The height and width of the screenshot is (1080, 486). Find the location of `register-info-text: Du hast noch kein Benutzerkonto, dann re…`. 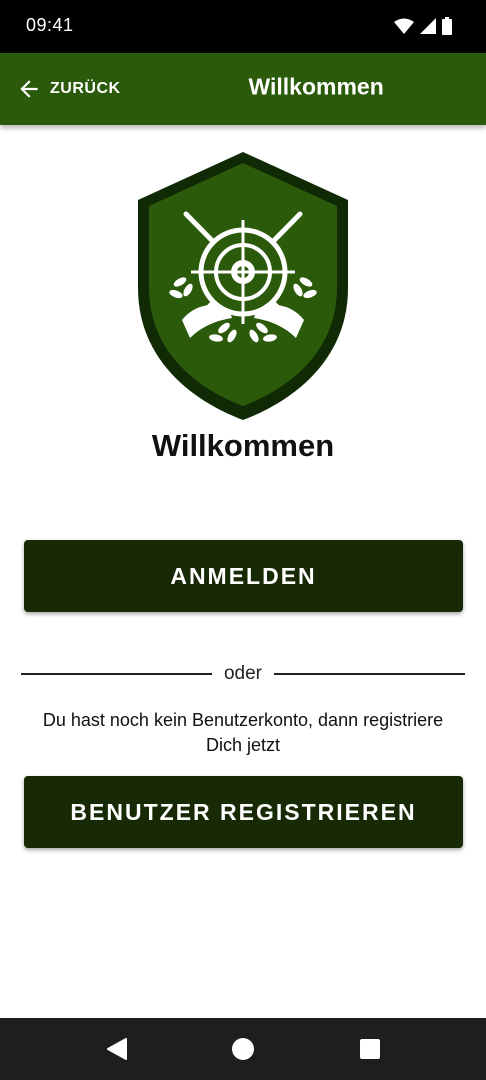

register-info-text: Du hast noch kein Benutzerkonto, dann re… is located at coordinates (243, 732).